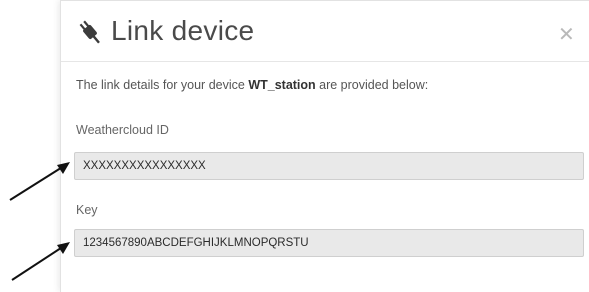  Describe the element at coordinates (282, 85) in the screenshot. I see `device-name: WT_station` at that location.